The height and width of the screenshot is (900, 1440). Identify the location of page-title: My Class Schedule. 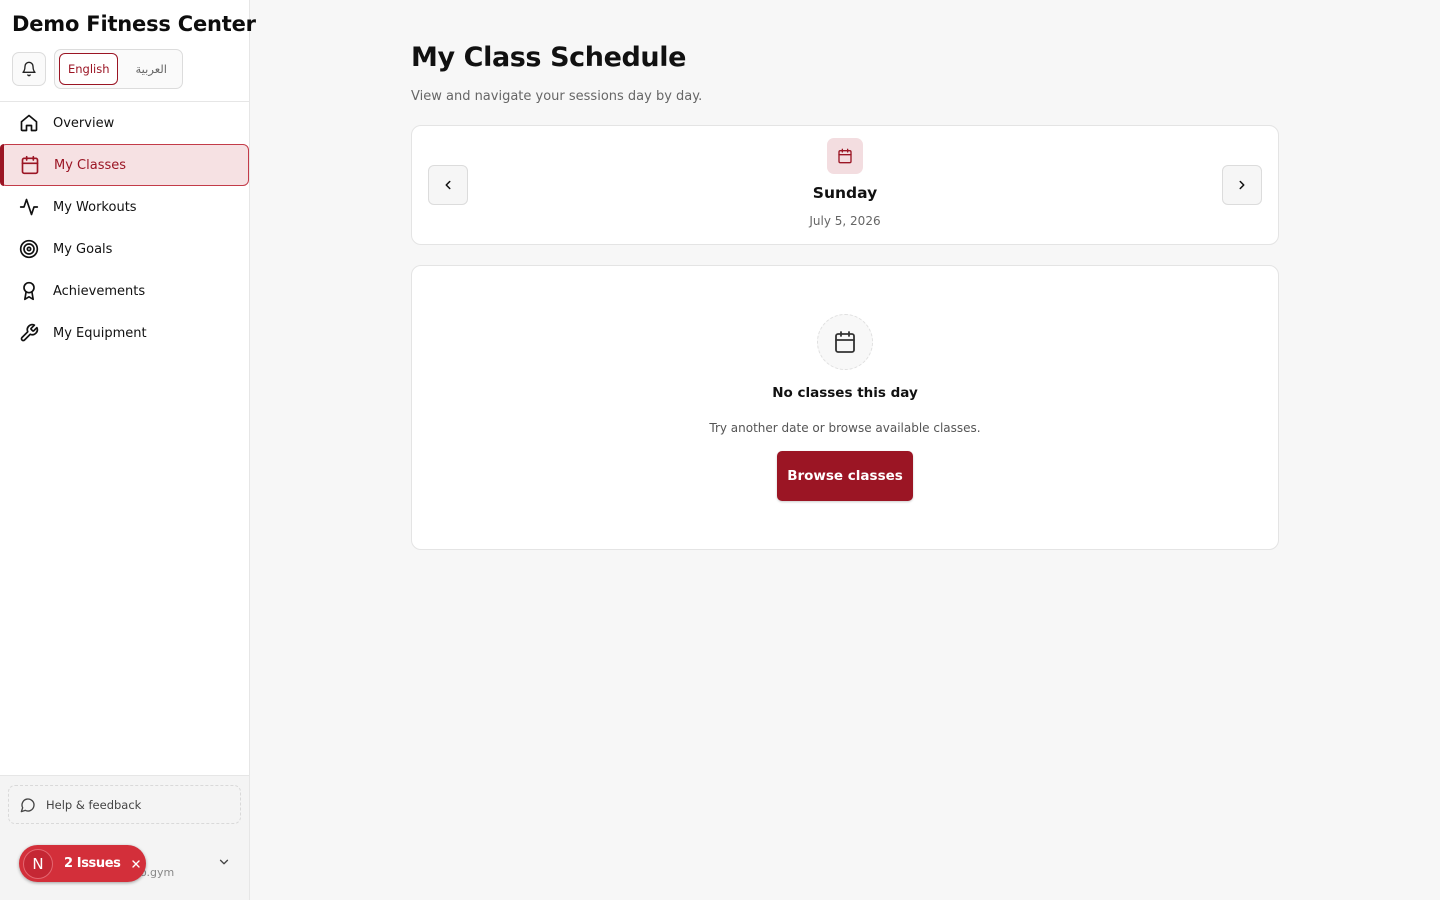
(548, 57).